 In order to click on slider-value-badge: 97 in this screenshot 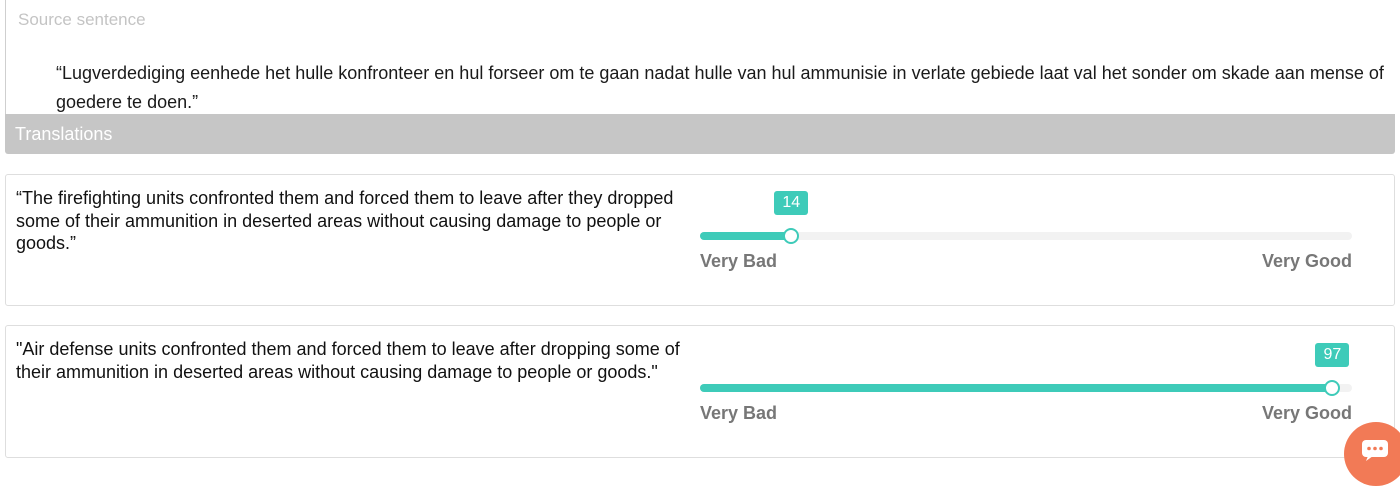, I will do `click(1332, 355)`.